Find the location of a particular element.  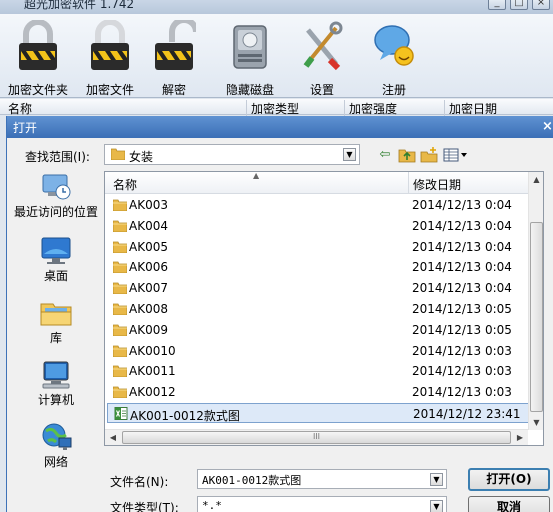

scroll-up-icon: ▲ is located at coordinates (536, 179).